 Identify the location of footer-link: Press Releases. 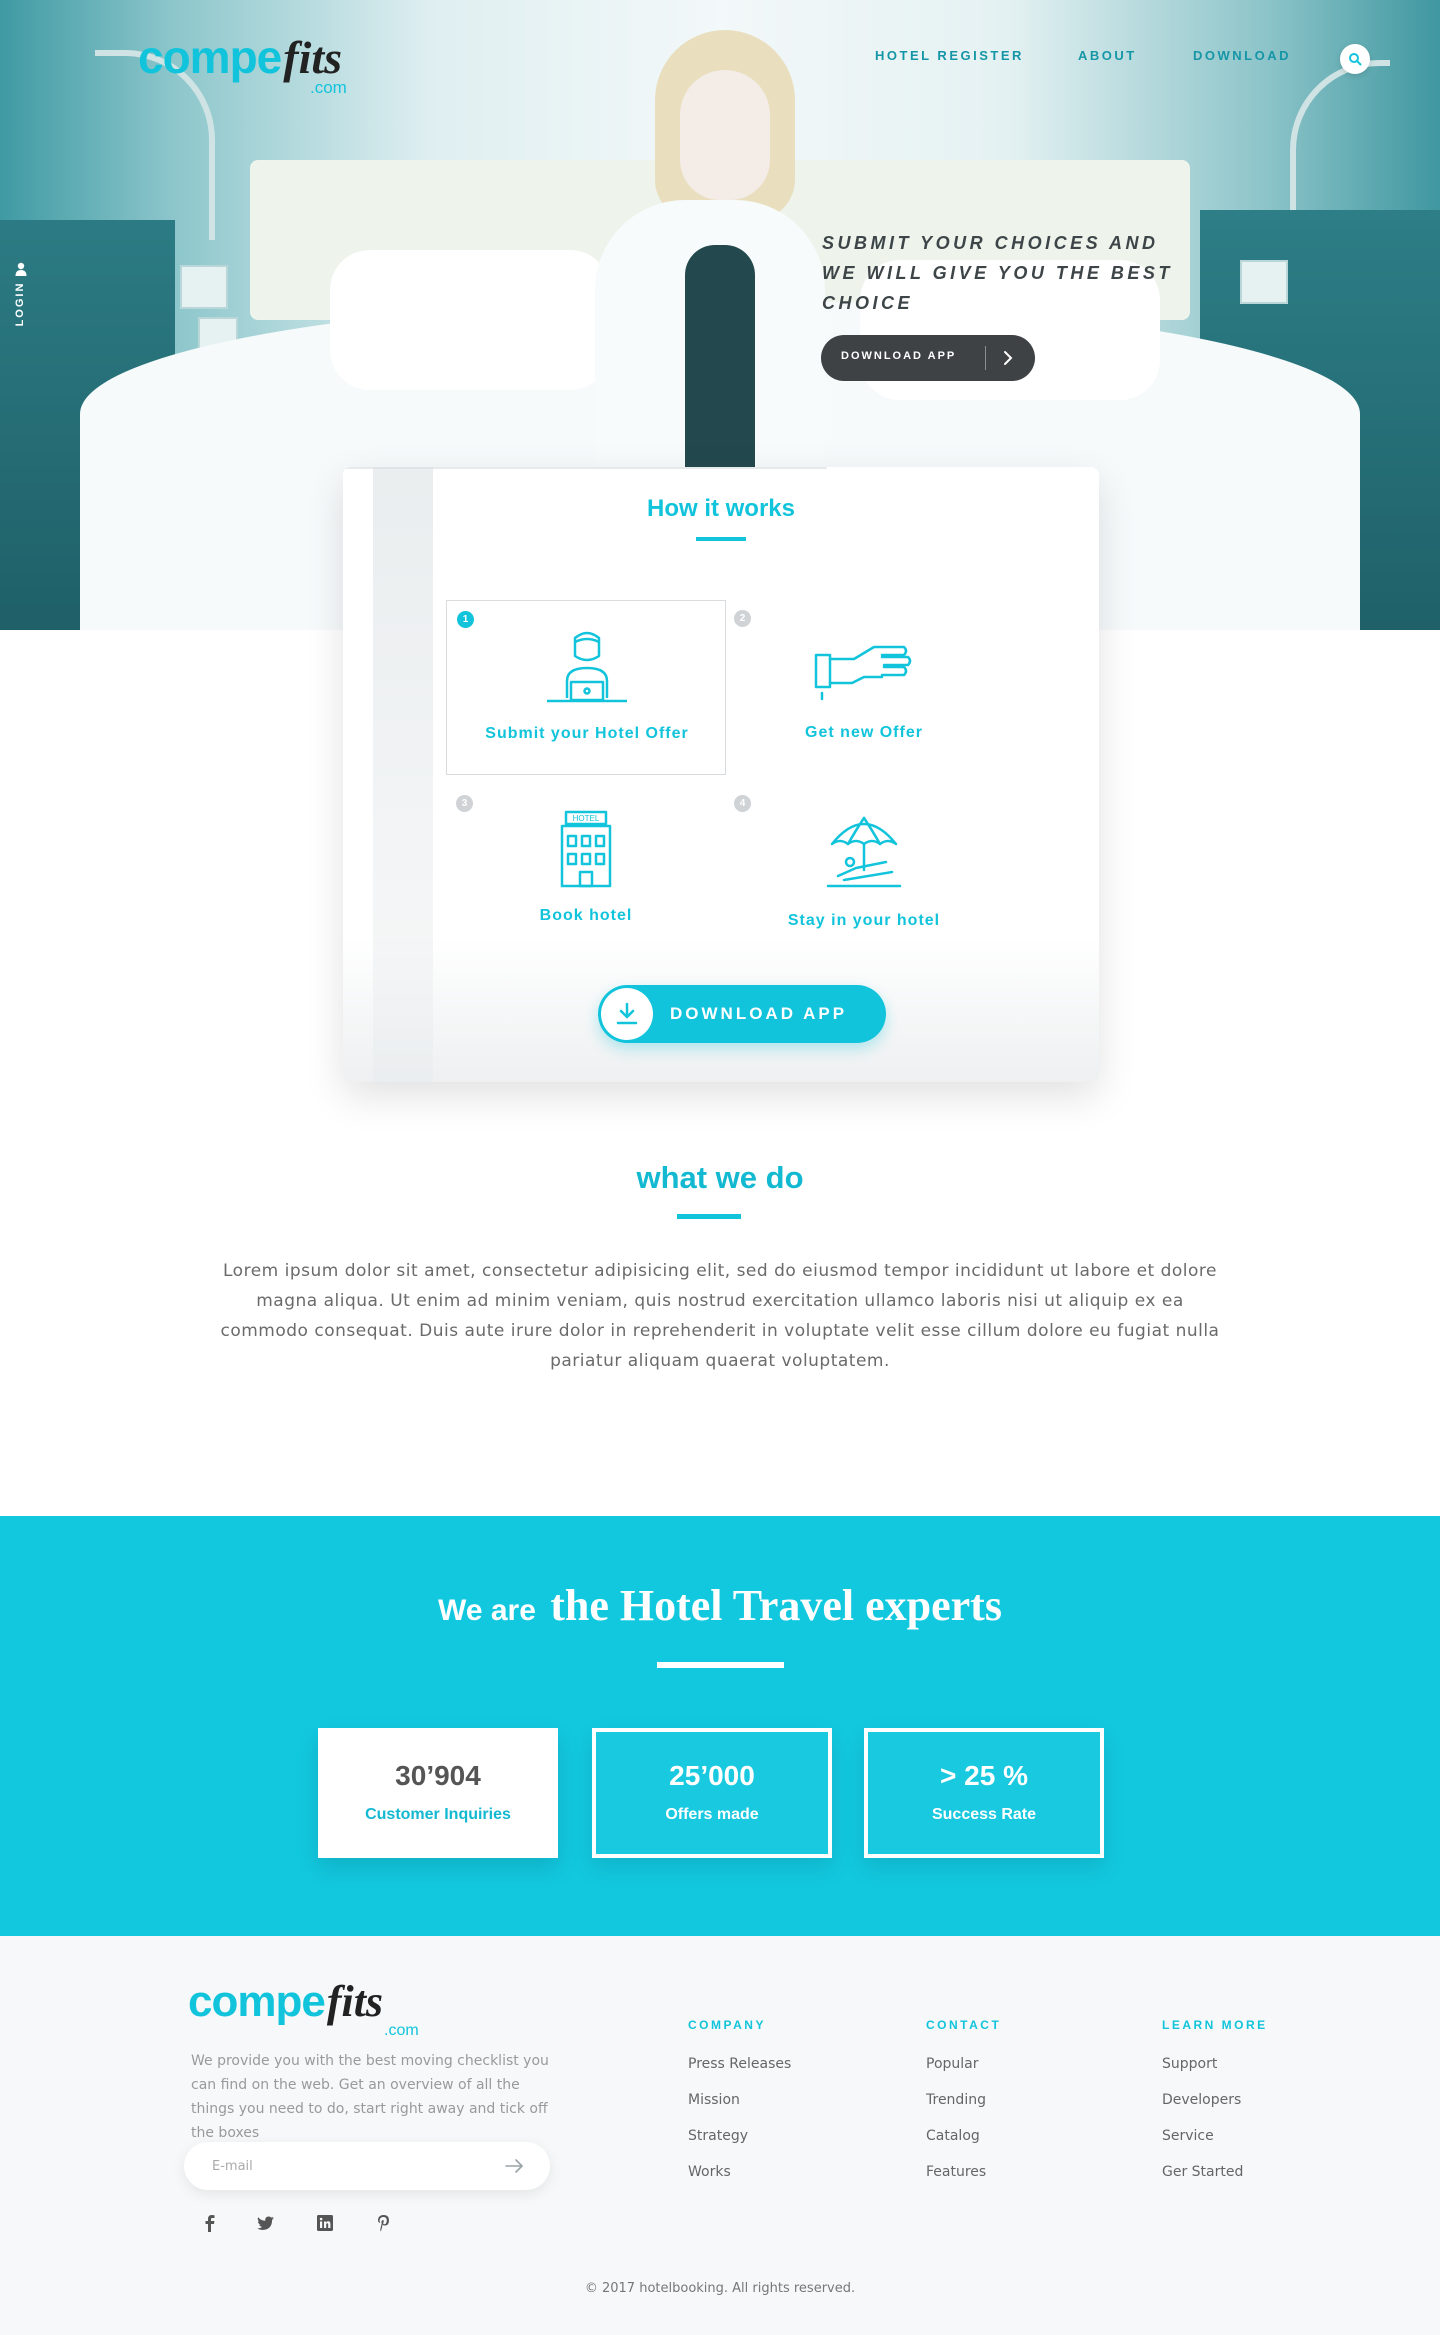
(788, 2064).